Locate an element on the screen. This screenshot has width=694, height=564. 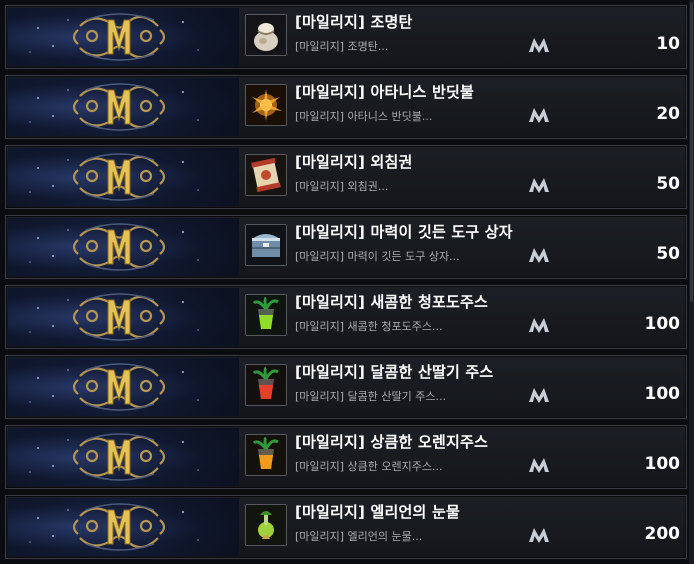
flare-pouch-icon is located at coordinates (266, 35).